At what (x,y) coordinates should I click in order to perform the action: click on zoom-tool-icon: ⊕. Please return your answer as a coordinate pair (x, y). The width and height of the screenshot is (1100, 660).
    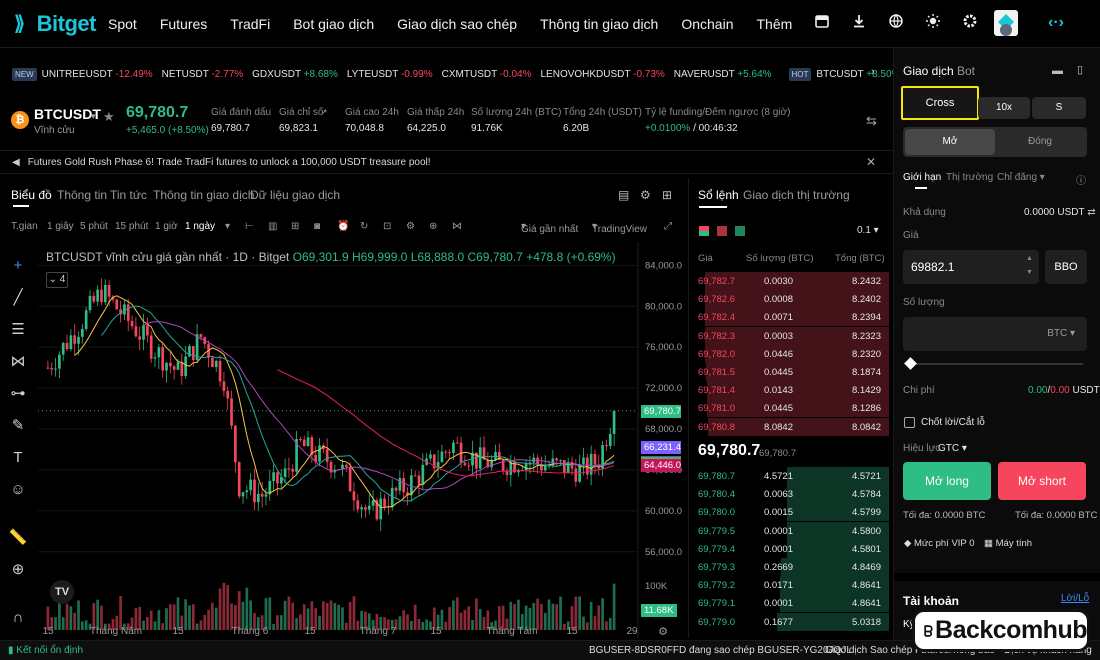
    Looking at the image, I should click on (18, 570).